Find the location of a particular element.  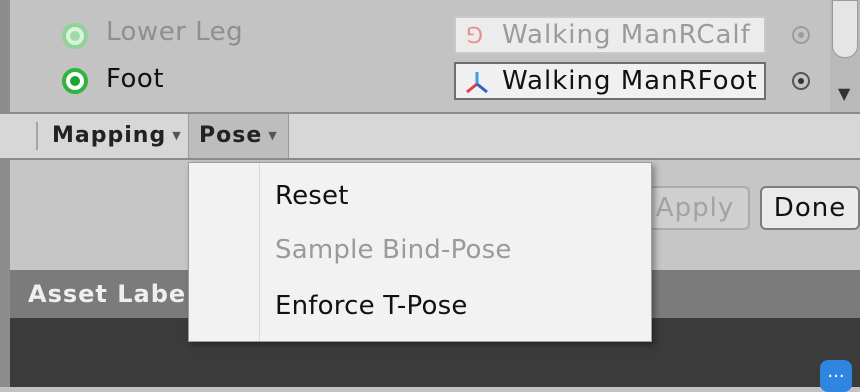

pose-dropdown-button: Pose ▼ is located at coordinates (238, 136).